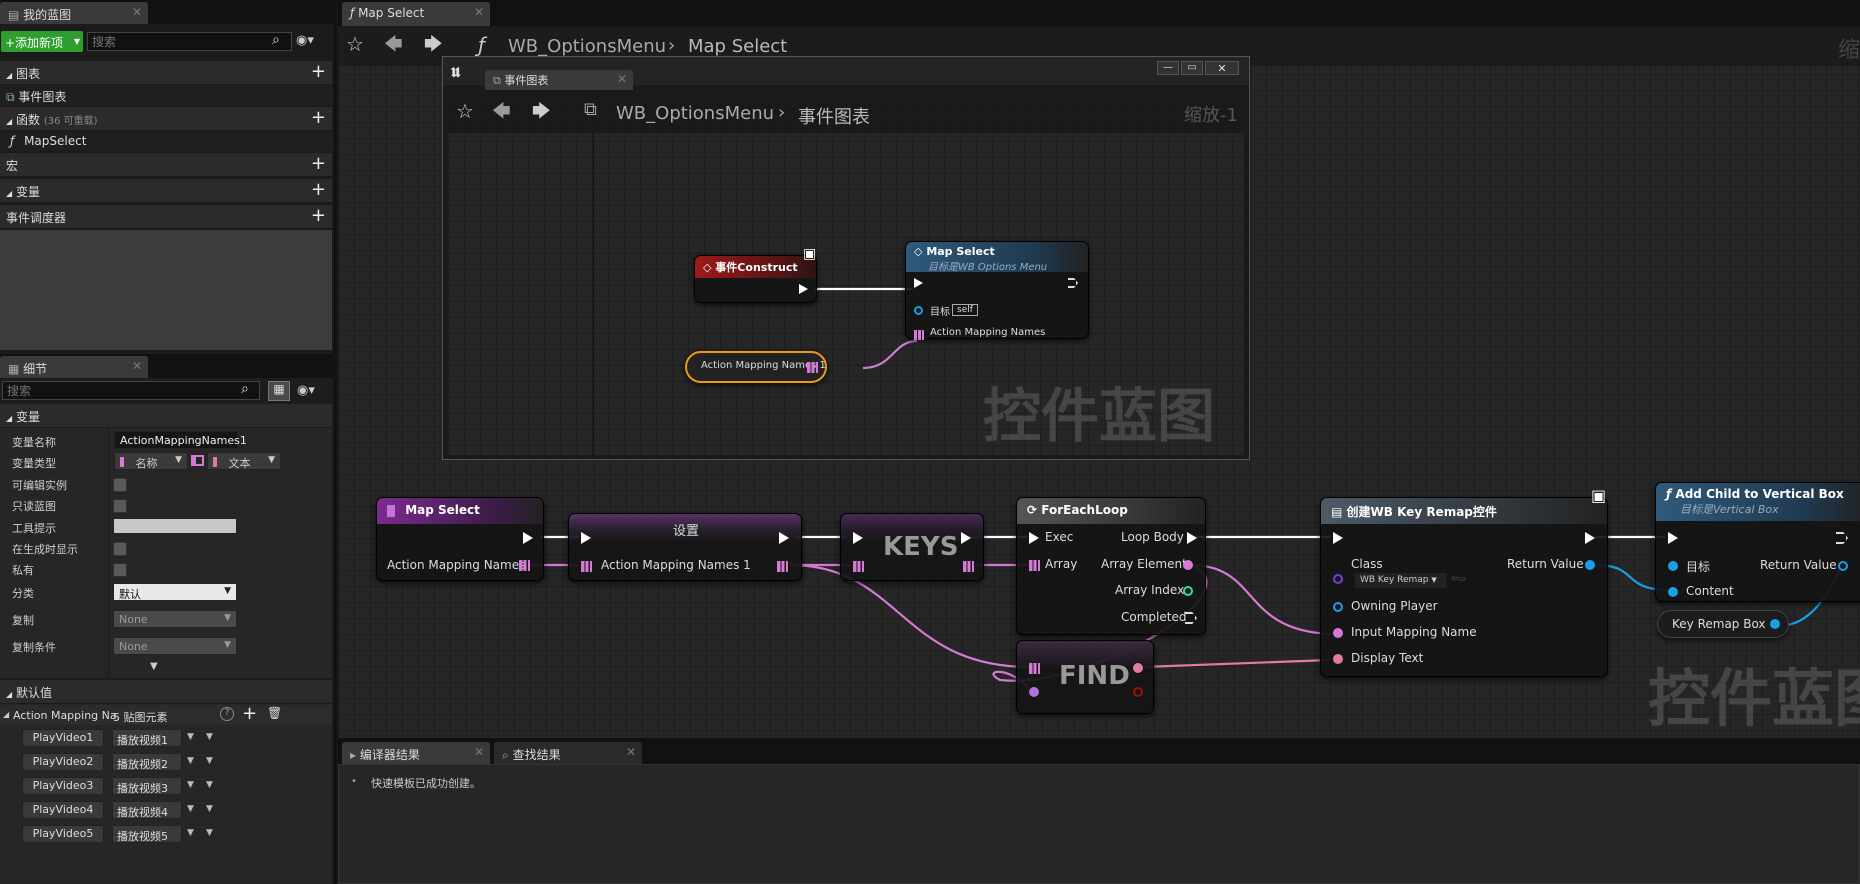 The height and width of the screenshot is (884, 1860). I want to click on node-title: ForEachLoop, so click(1084, 510).